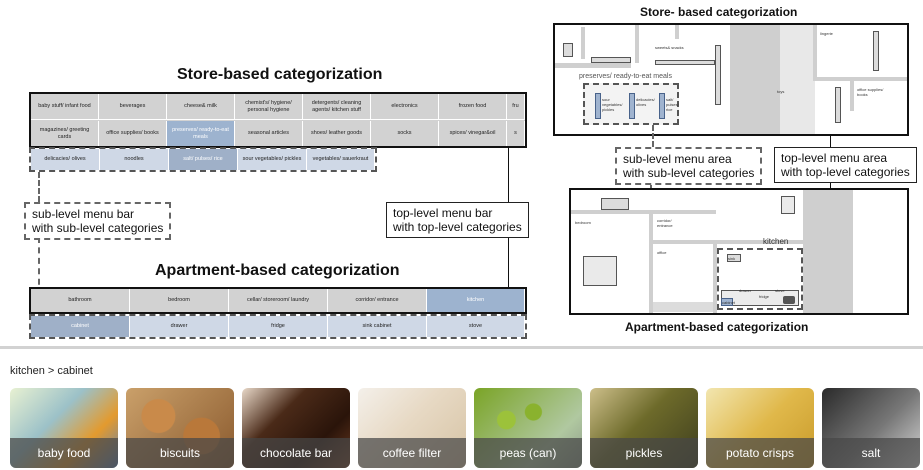 Image resolution: width=923 pixels, height=470 pixels. I want to click on right-top-callout-line2: with top-level categories, so click(845, 172).